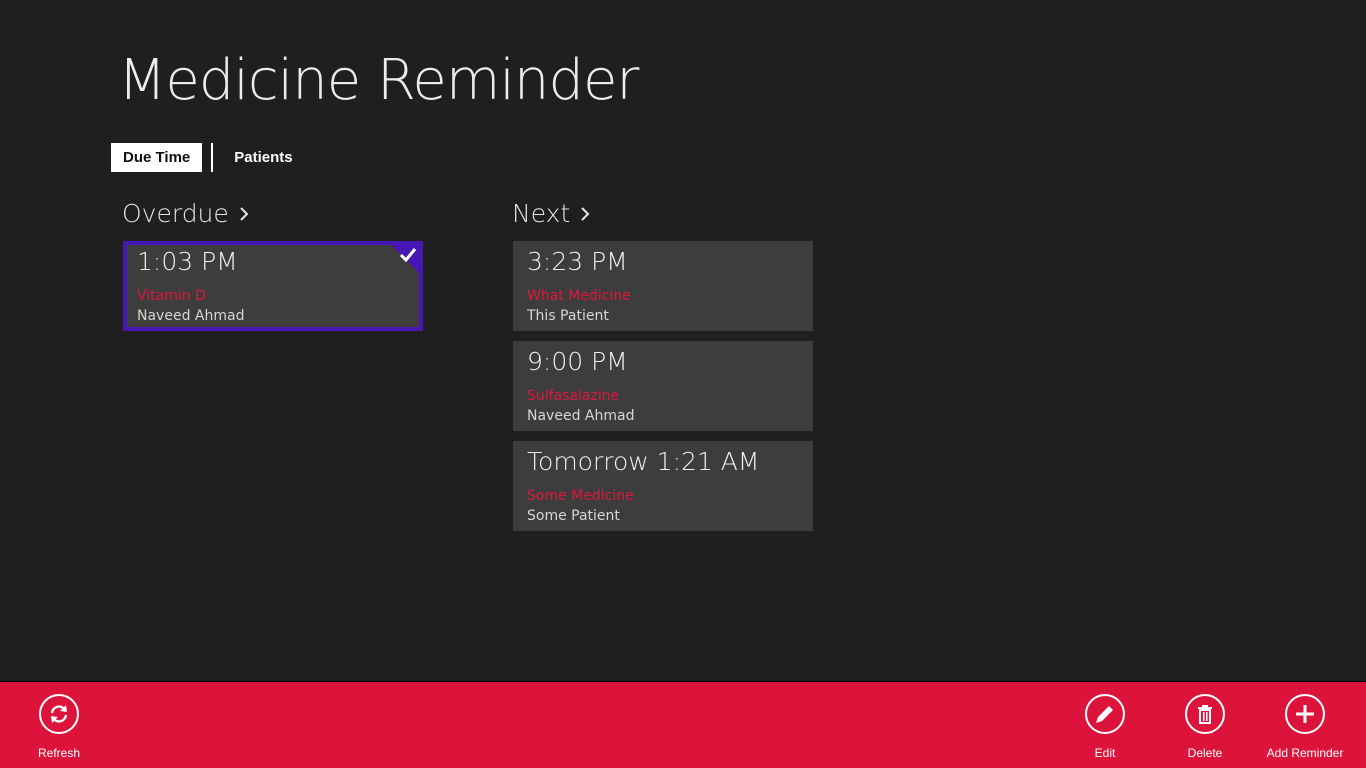 The height and width of the screenshot is (768, 1366). I want to click on add-reminder-label: Add Reminder, so click(1305, 753).